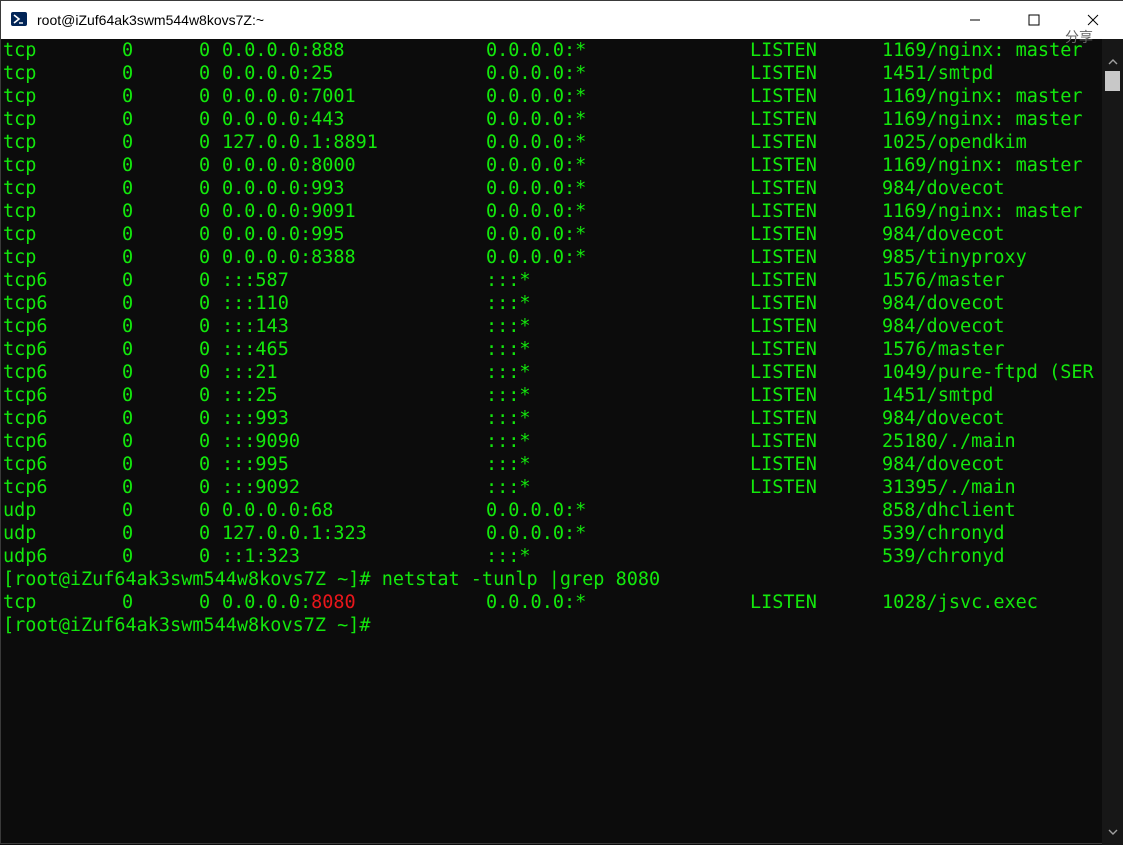 The height and width of the screenshot is (845, 1123). What do you see at coordinates (261, 556) in the screenshot?
I see `netstat-local: ::1:323` at bounding box center [261, 556].